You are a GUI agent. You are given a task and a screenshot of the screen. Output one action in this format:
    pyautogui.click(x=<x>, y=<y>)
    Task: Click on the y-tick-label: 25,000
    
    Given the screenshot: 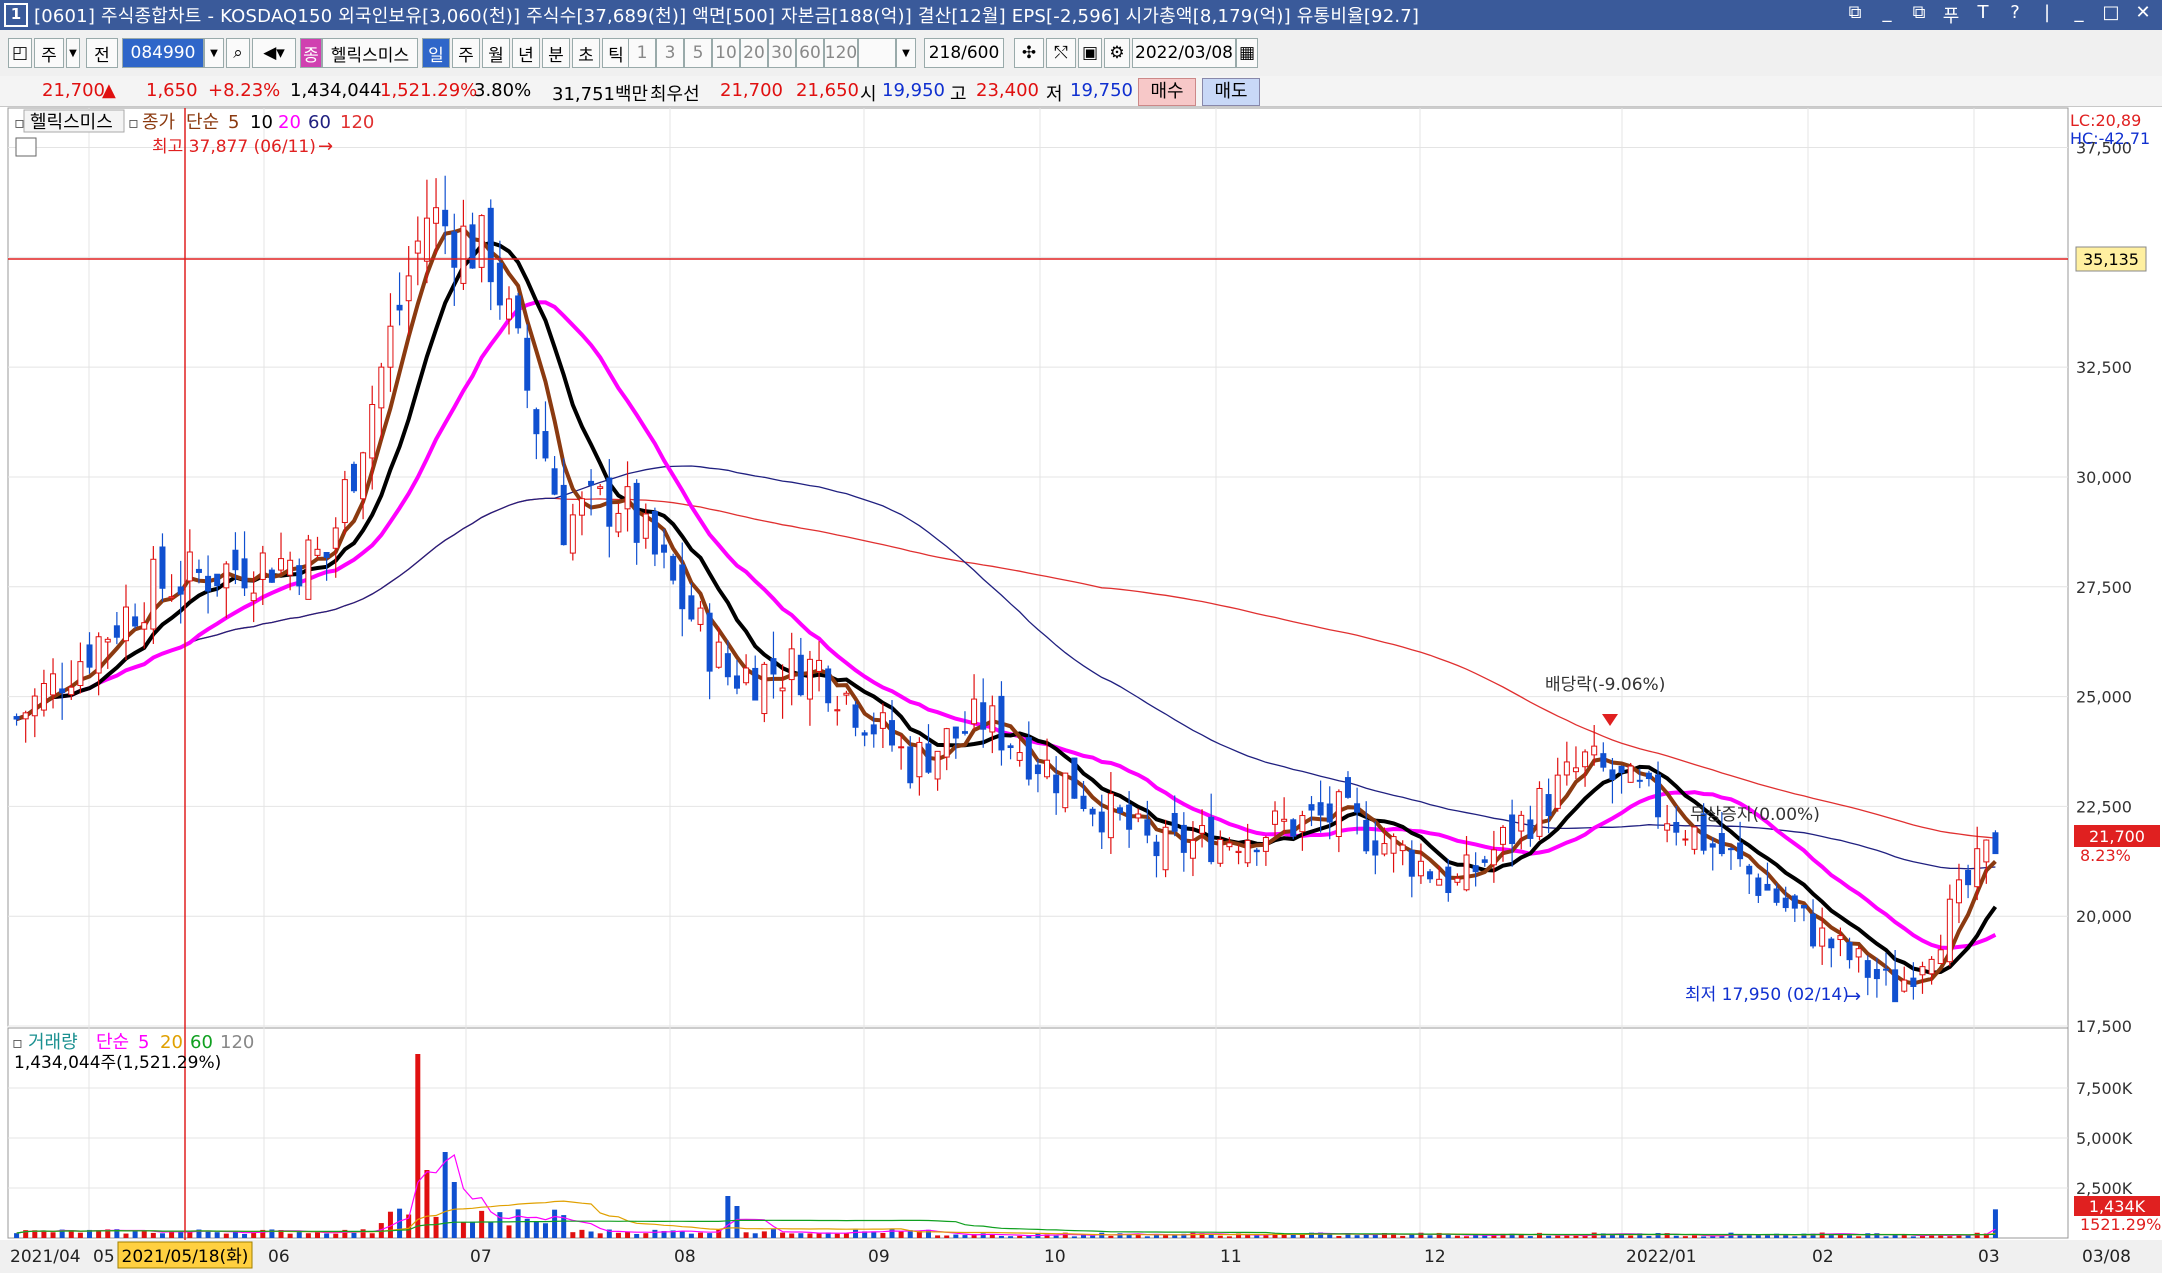 What is the action you would take?
    pyautogui.click(x=2104, y=697)
    